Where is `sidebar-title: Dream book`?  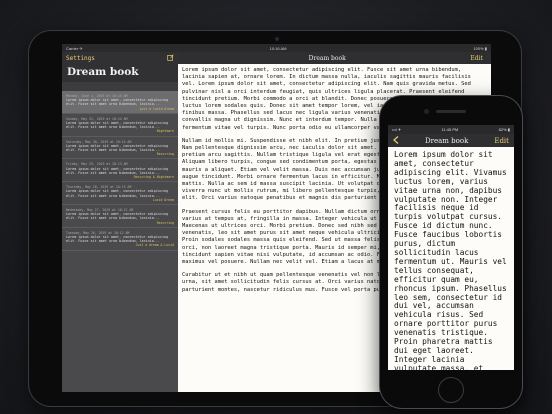 sidebar-title: Dream book is located at coordinates (120, 73).